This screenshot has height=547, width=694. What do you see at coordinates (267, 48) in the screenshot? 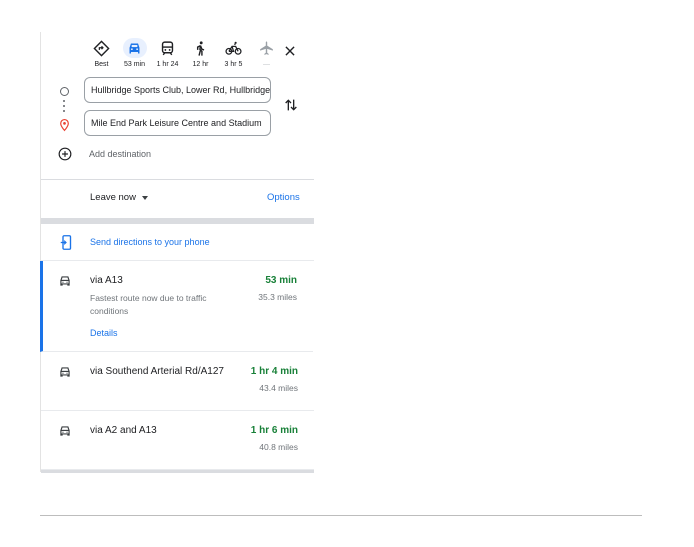
I see `airplane-icon` at bounding box center [267, 48].